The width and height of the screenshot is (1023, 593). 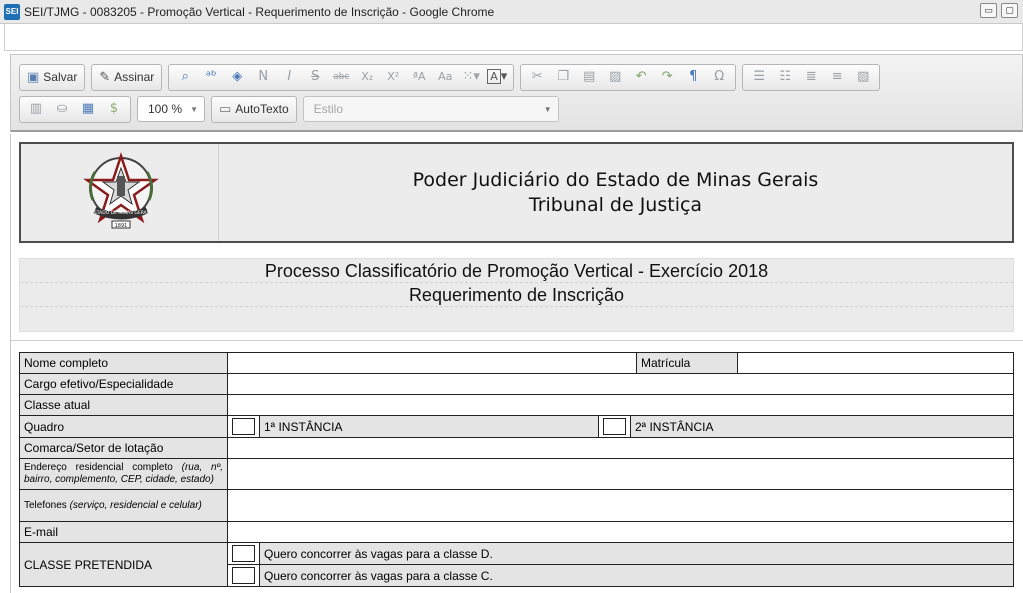 What do you see at coordinates (419, 77) in the screenshot?
I see `uppercase-icon: ªA` at bounding box center [419, 77].